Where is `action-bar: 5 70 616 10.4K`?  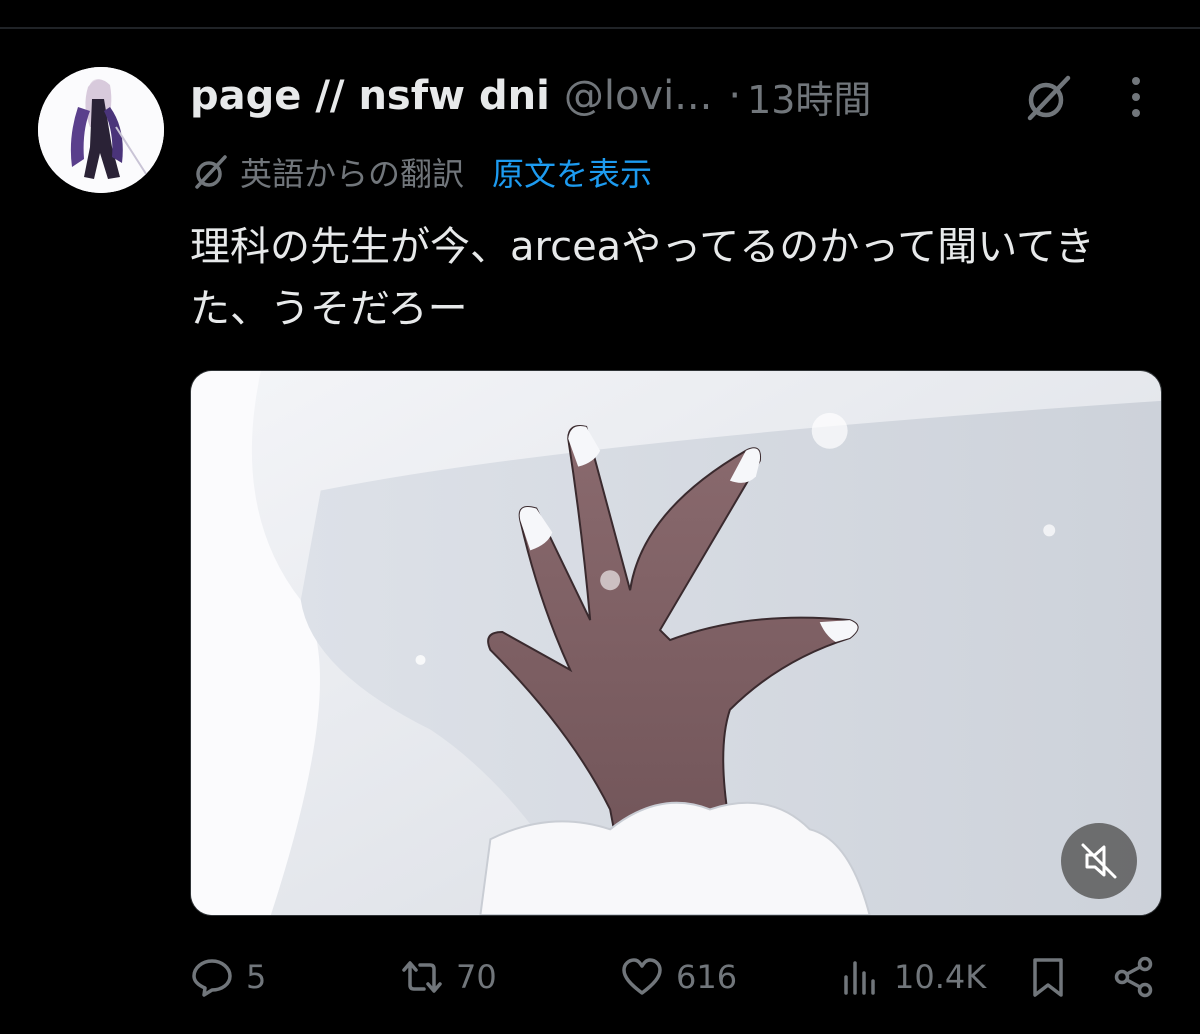 action-bar: 5 70 616 10.4K is located at coordinates (677, 977).